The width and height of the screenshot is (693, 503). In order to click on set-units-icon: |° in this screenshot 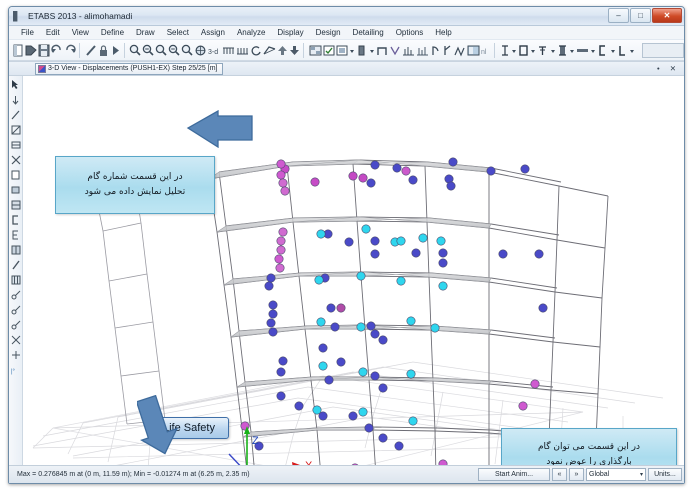, I will do `click(16, 369)`.